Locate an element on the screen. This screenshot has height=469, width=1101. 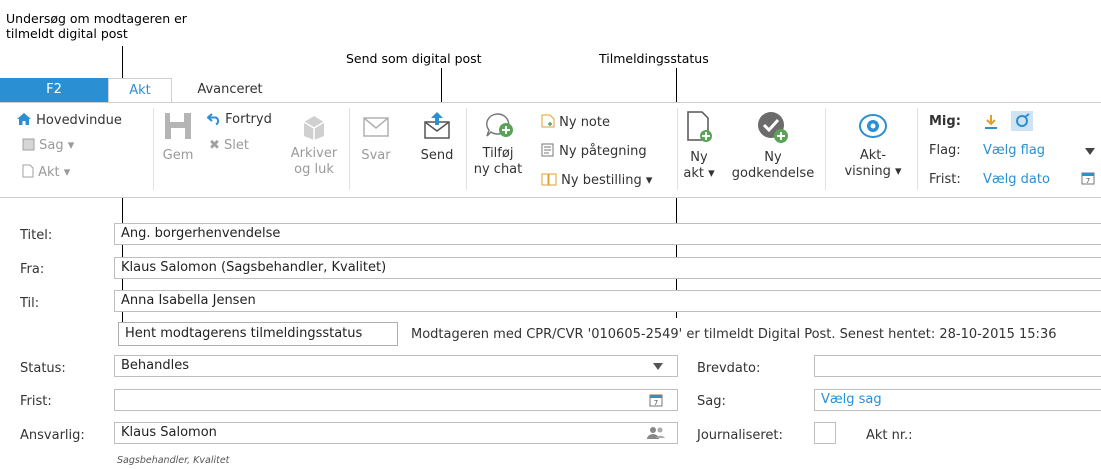
arkiver-button: Arkiver og luk is located at coordinates (314, 144).